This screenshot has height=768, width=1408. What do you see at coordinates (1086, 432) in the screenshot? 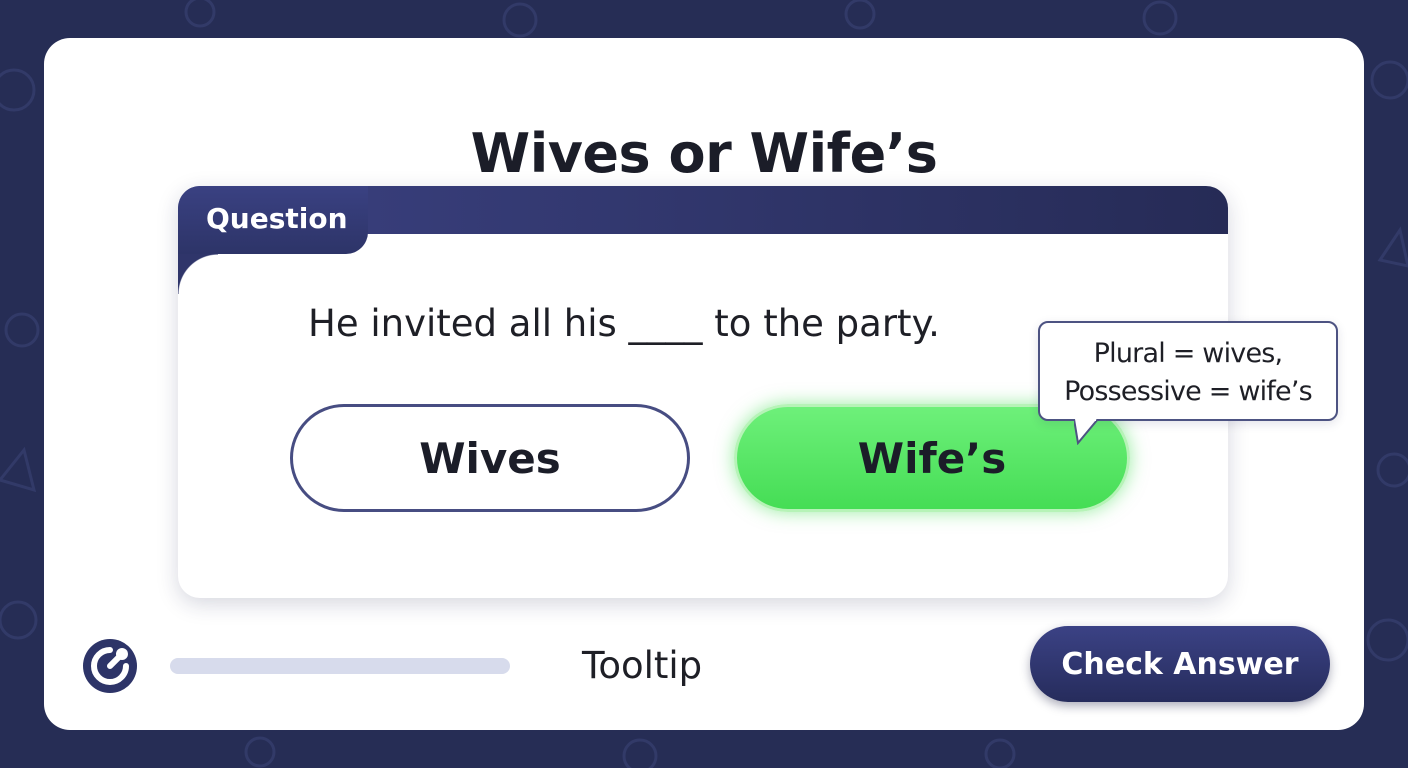
I see `tooltip-tail-icon` at bounding box center [1086, 432].